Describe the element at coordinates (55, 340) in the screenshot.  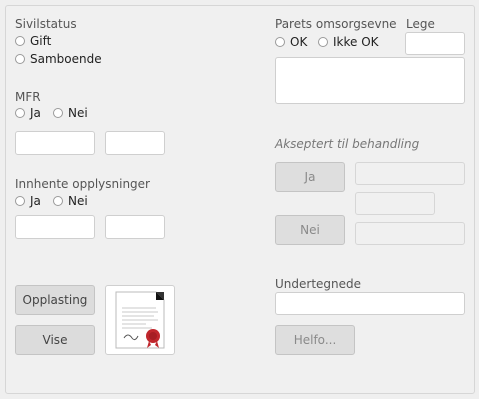
I see `view-button: Vise` at that location.